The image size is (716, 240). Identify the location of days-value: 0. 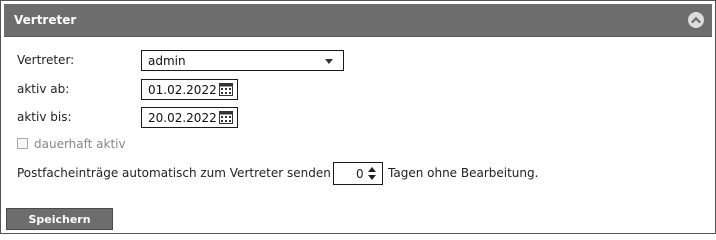
(360, 174).